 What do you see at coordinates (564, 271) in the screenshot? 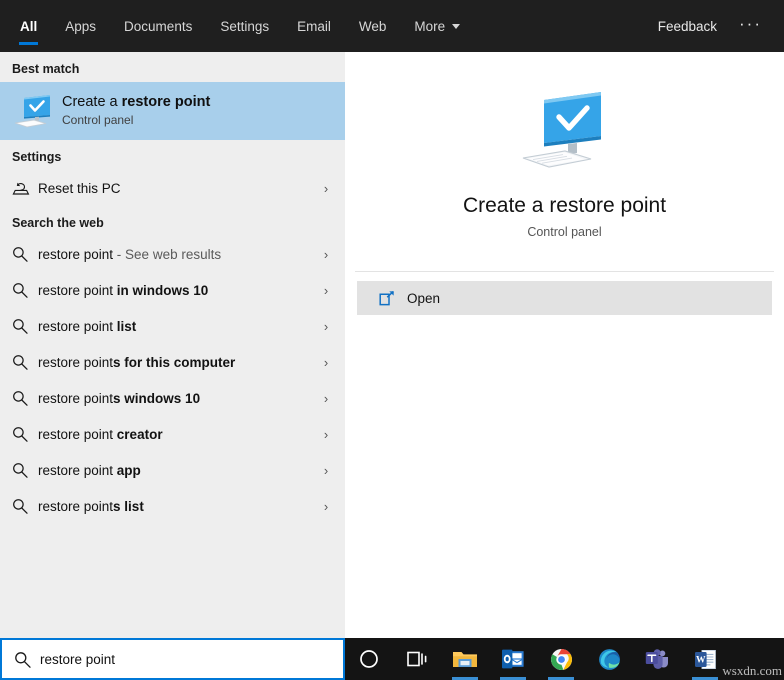
I see `preview-divider` at bounding box center [564, 271].